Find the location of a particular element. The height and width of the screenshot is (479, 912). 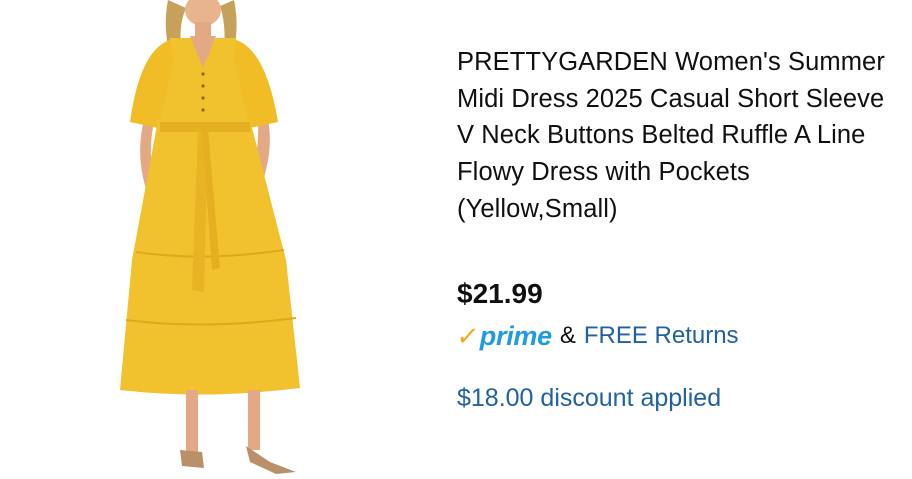

check-icon: ✓ is located at coordinates (467, 335).